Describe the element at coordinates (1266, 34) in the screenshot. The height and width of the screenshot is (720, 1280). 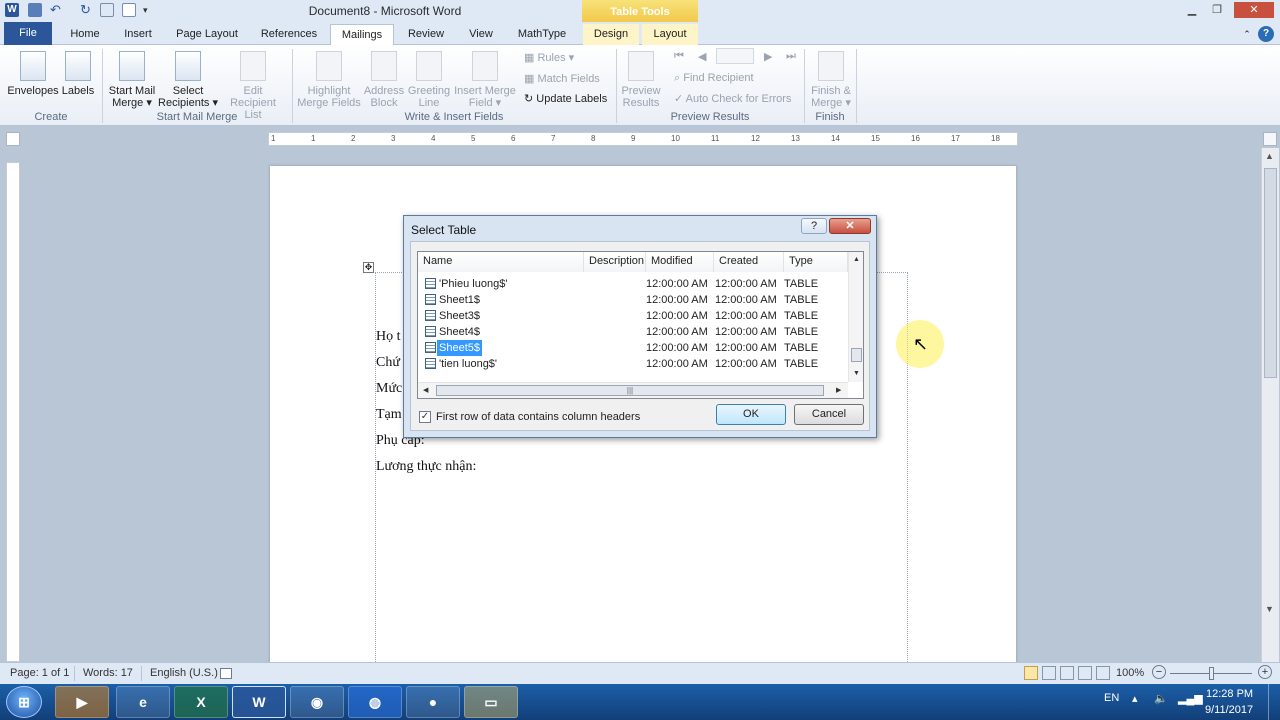
I see `help-icon: ?` at that location.